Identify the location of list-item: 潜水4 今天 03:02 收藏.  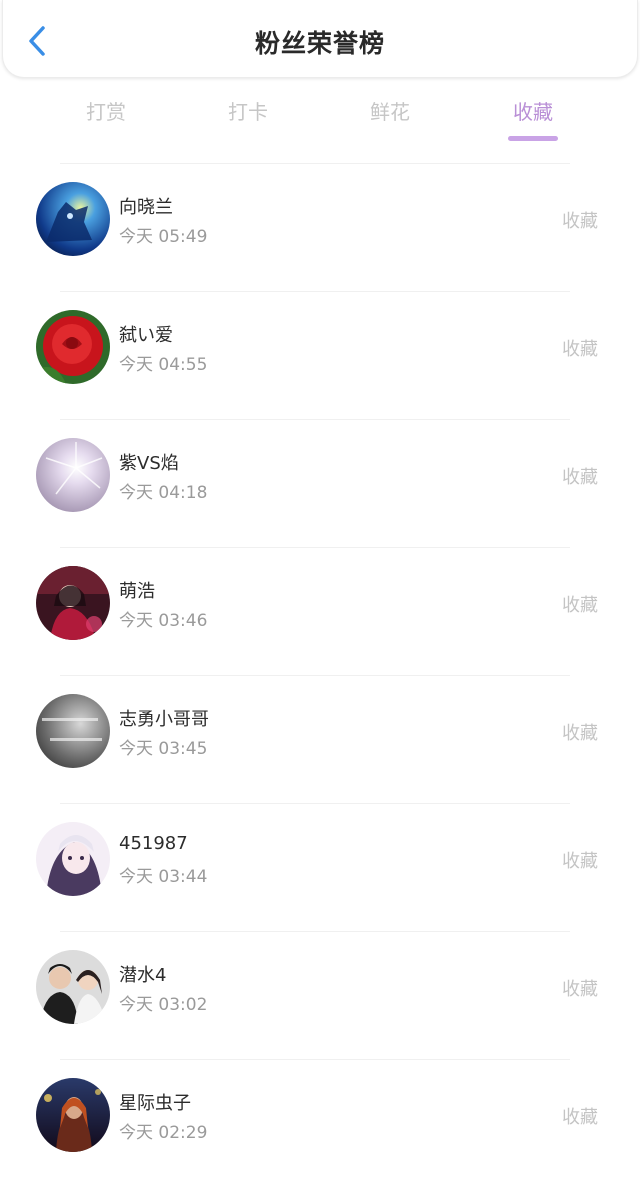
(320, 995).